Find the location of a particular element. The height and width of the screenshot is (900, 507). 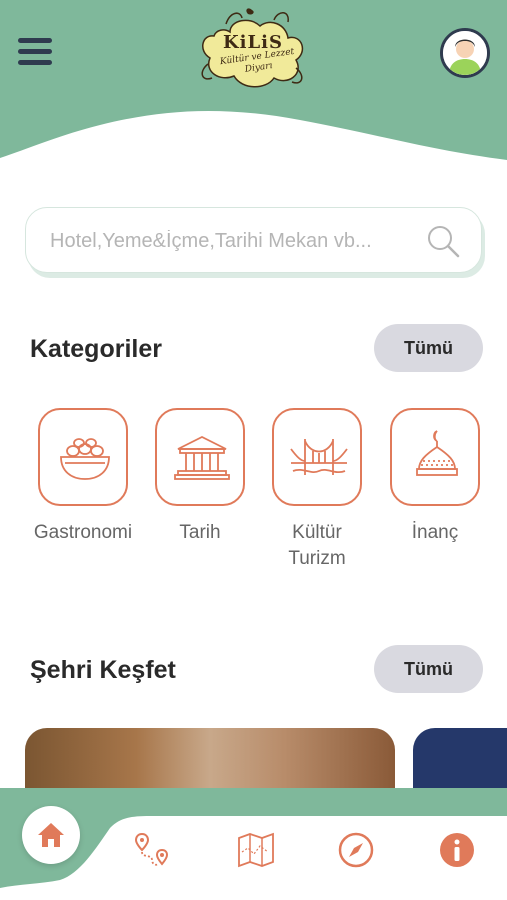

explore-all-button: Tümü is located at coordinates (428, 669).